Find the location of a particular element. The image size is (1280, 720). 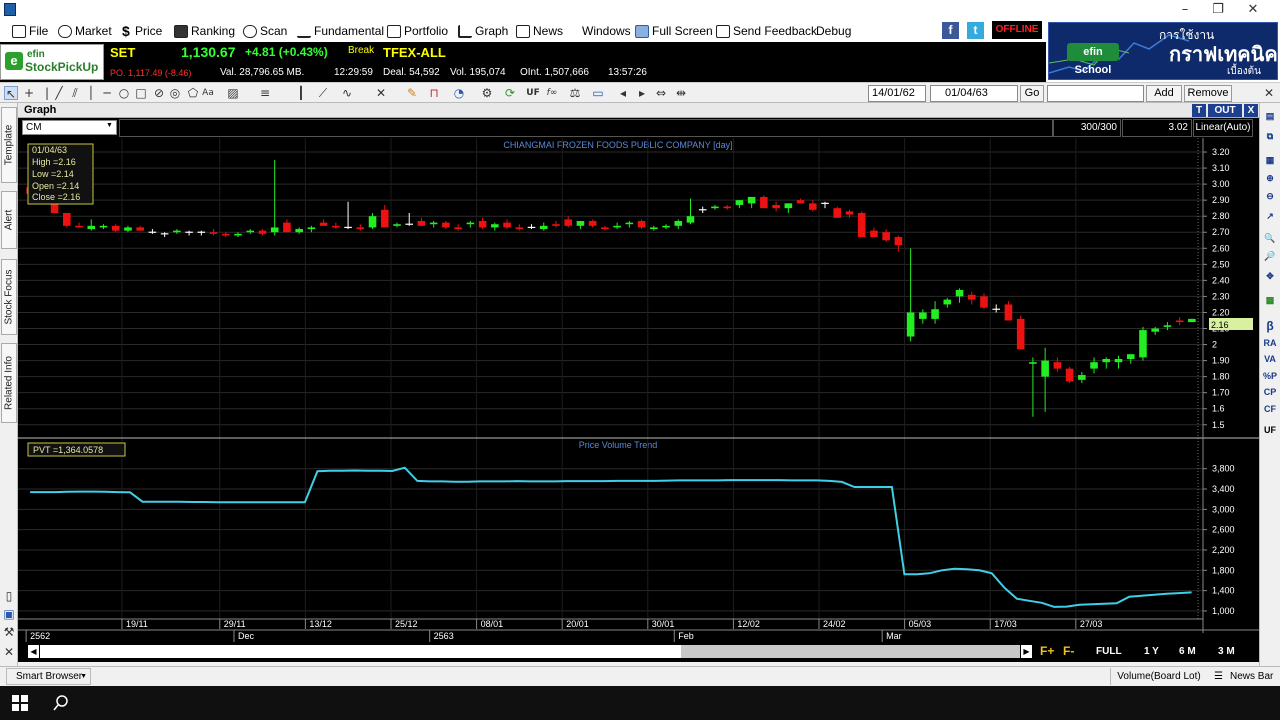

line-tool-icon: ⟋ is located at coordinates (323, 93).